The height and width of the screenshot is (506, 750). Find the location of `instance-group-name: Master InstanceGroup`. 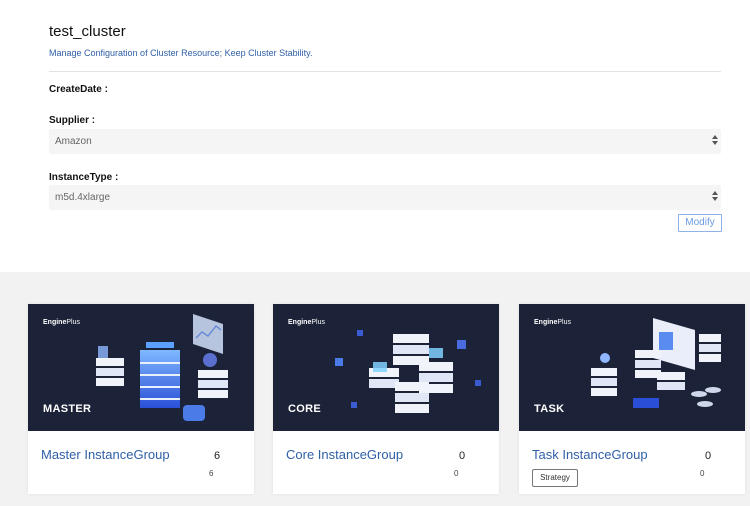

instance-group-name: Master InstanceGroup is located at coordinates (105, 454).